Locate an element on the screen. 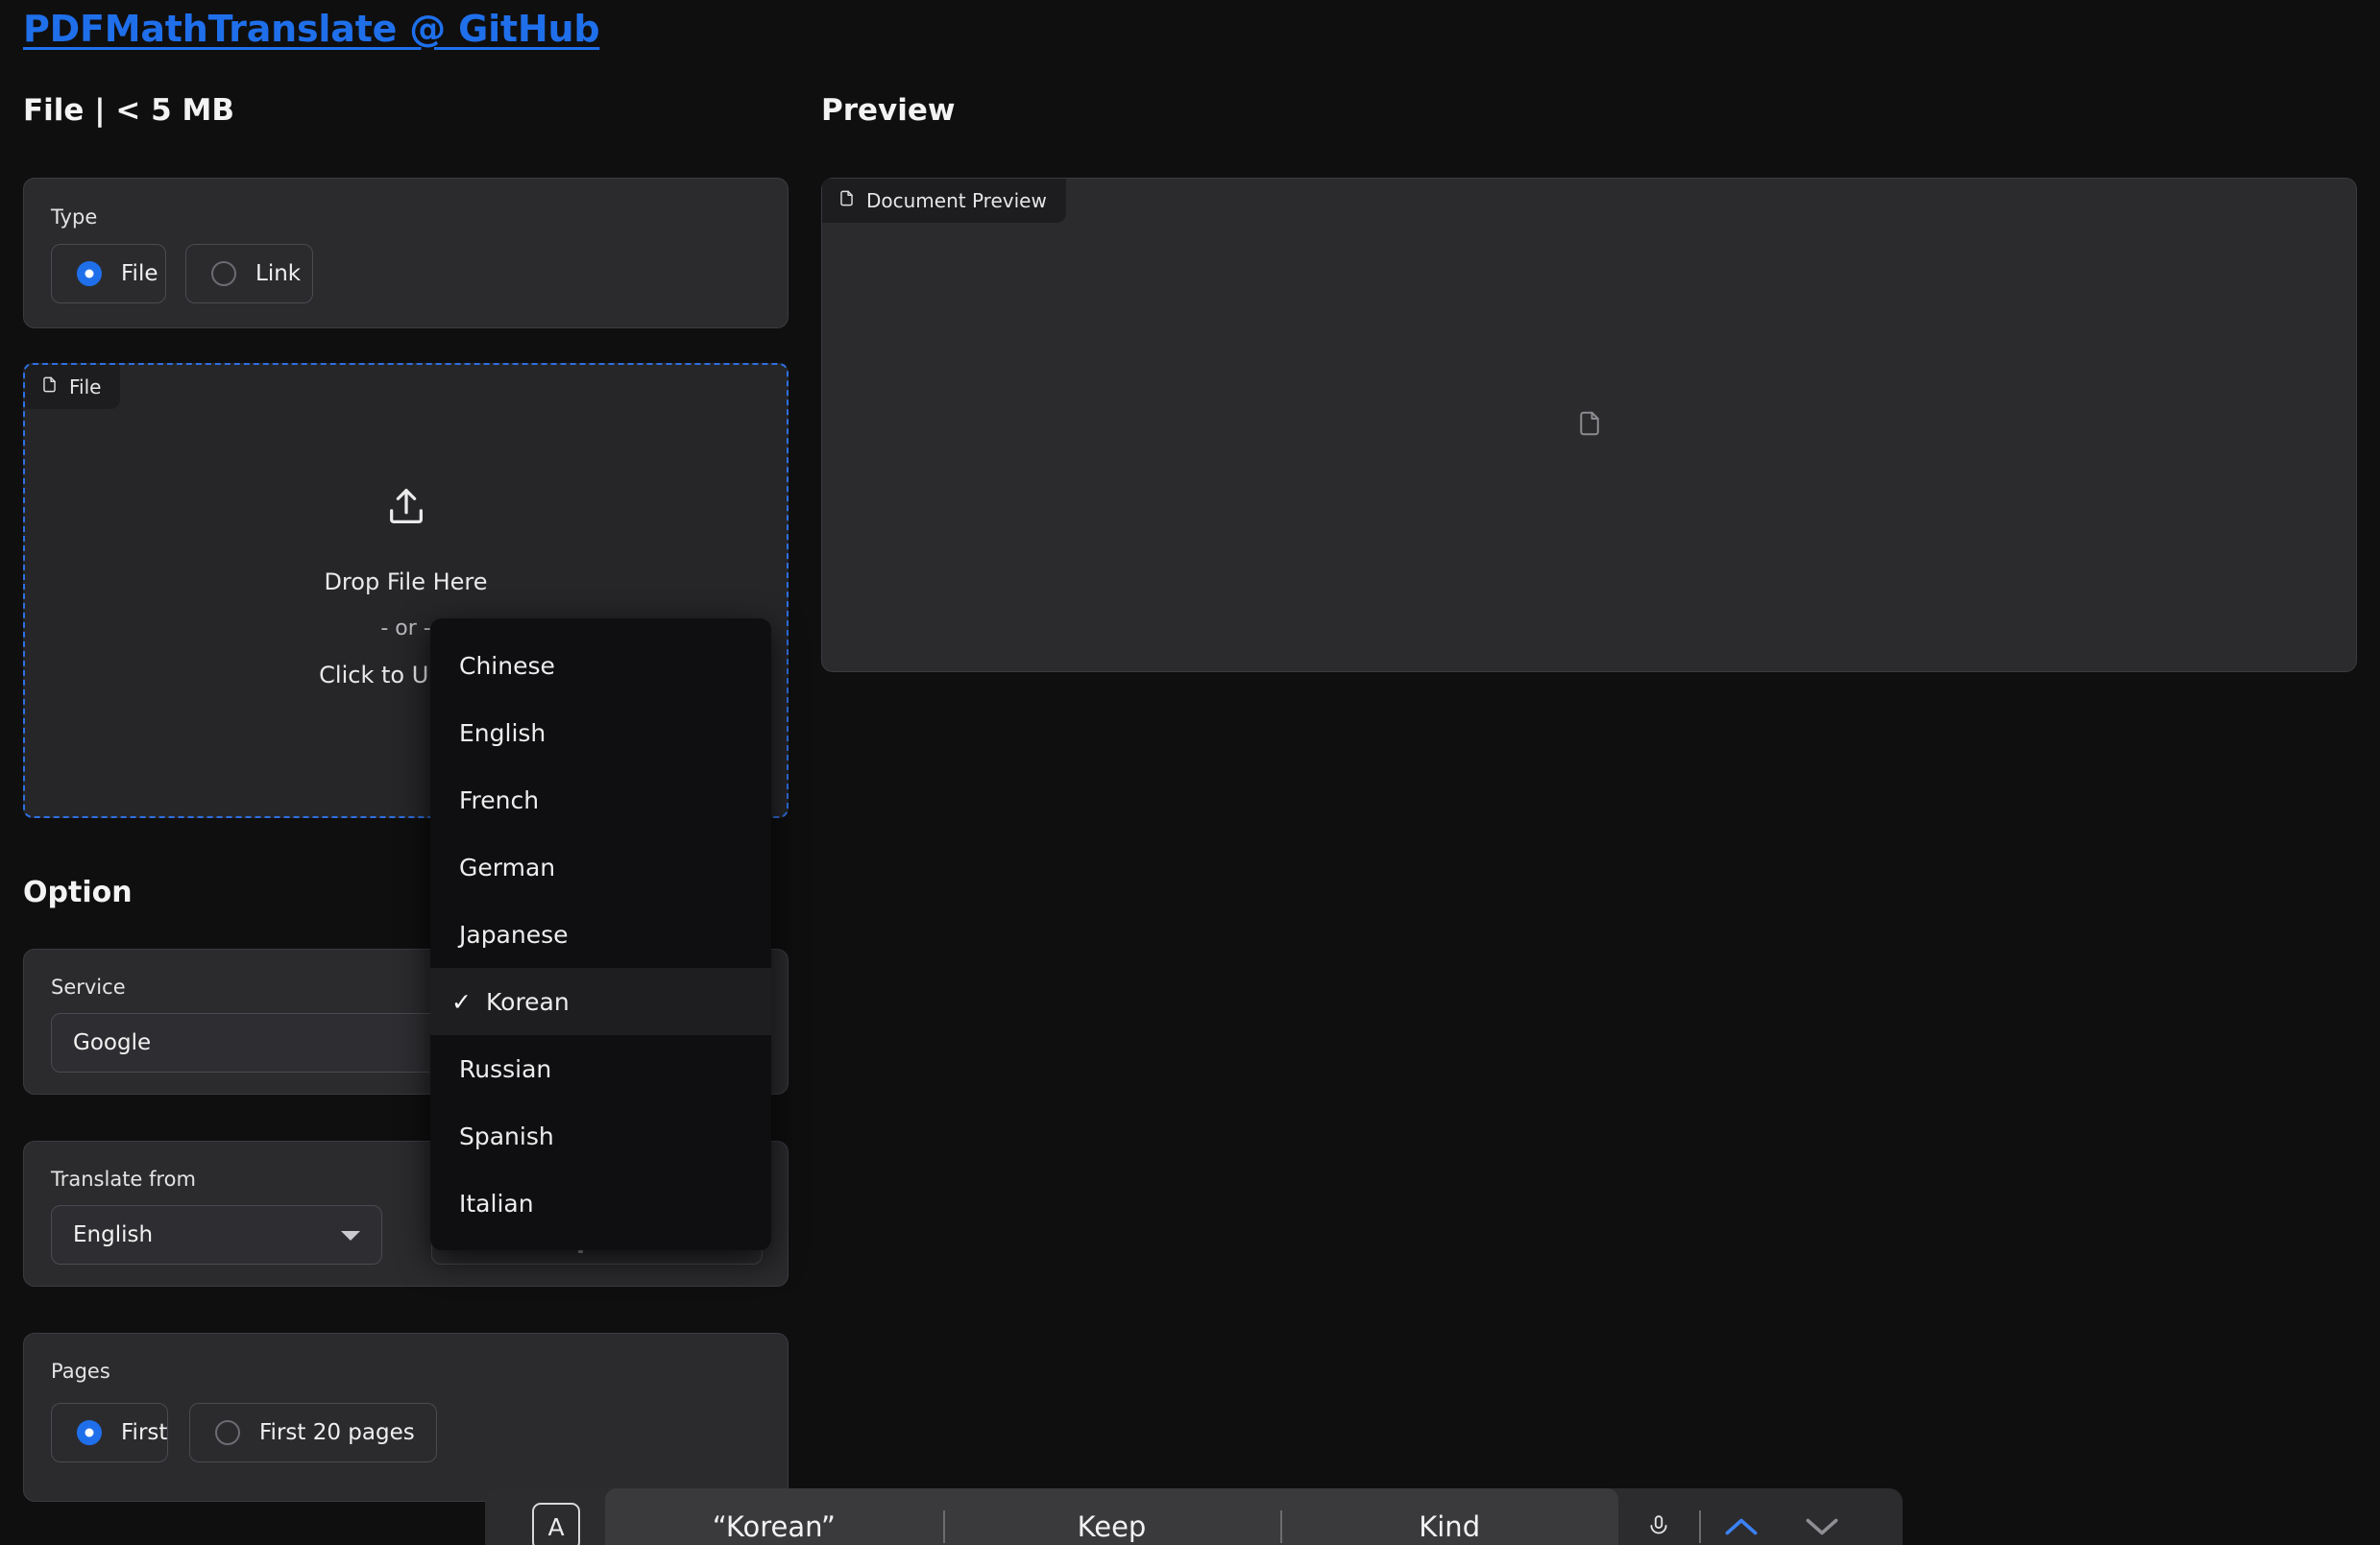 The height and width of the screenshot is (1545, 2380). ime-suggestion-strip: “Korean” Keep Kind is located at coordinates (1111, 1516).